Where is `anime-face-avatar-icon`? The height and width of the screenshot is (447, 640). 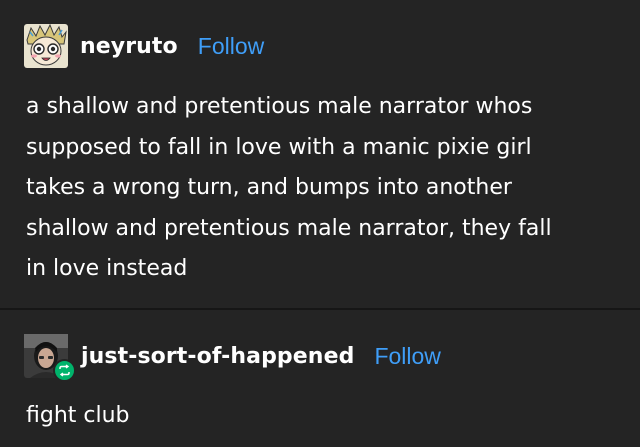 anime-face-avatar-icon is located at coordinates (46, 46).